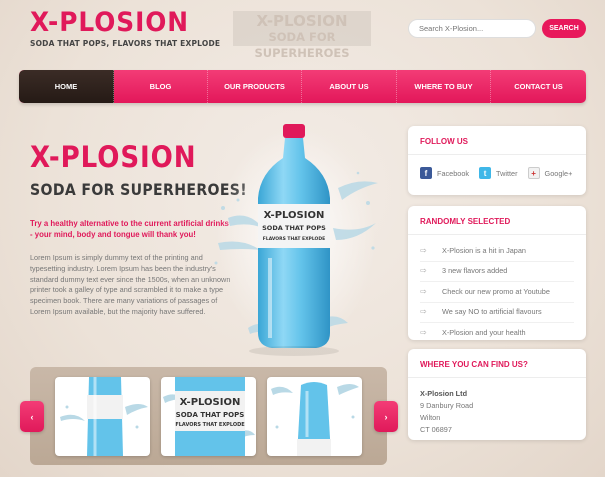 Image resolution: width=605 pixels, height=477 pixels. Describe the element at coordinates (507, 173) in the screenshot. I see `twitter-label: Twitter` at that location.